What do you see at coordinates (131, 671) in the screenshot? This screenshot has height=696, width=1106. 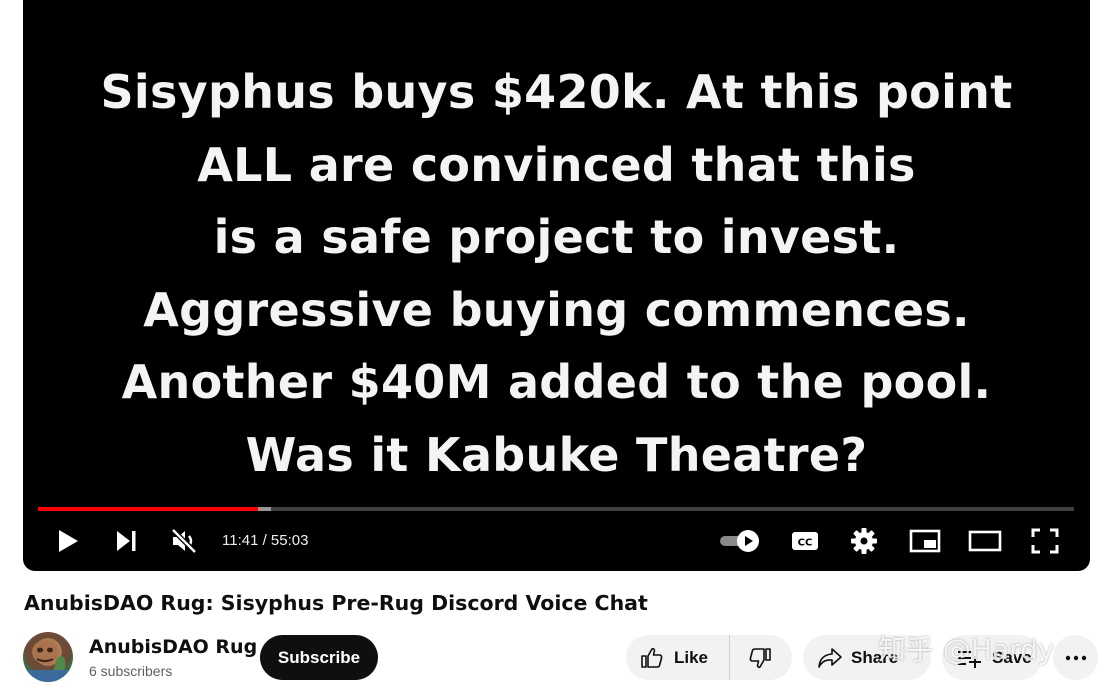 I see `subscriber-count: 6 subscribers` at bounding box center [131, 671].